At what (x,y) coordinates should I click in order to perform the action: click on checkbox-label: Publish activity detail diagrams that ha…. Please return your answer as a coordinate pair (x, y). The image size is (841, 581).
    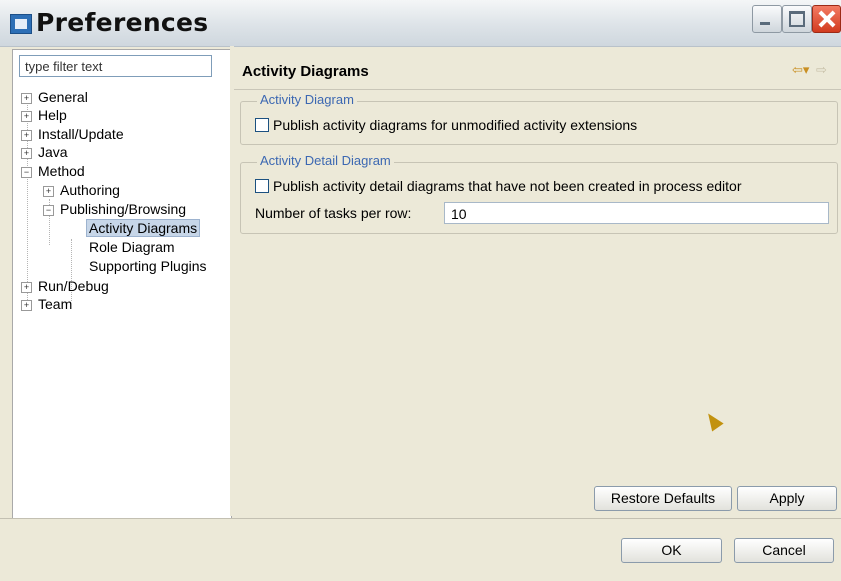
    Looking at the image, I should click on (507, 186).